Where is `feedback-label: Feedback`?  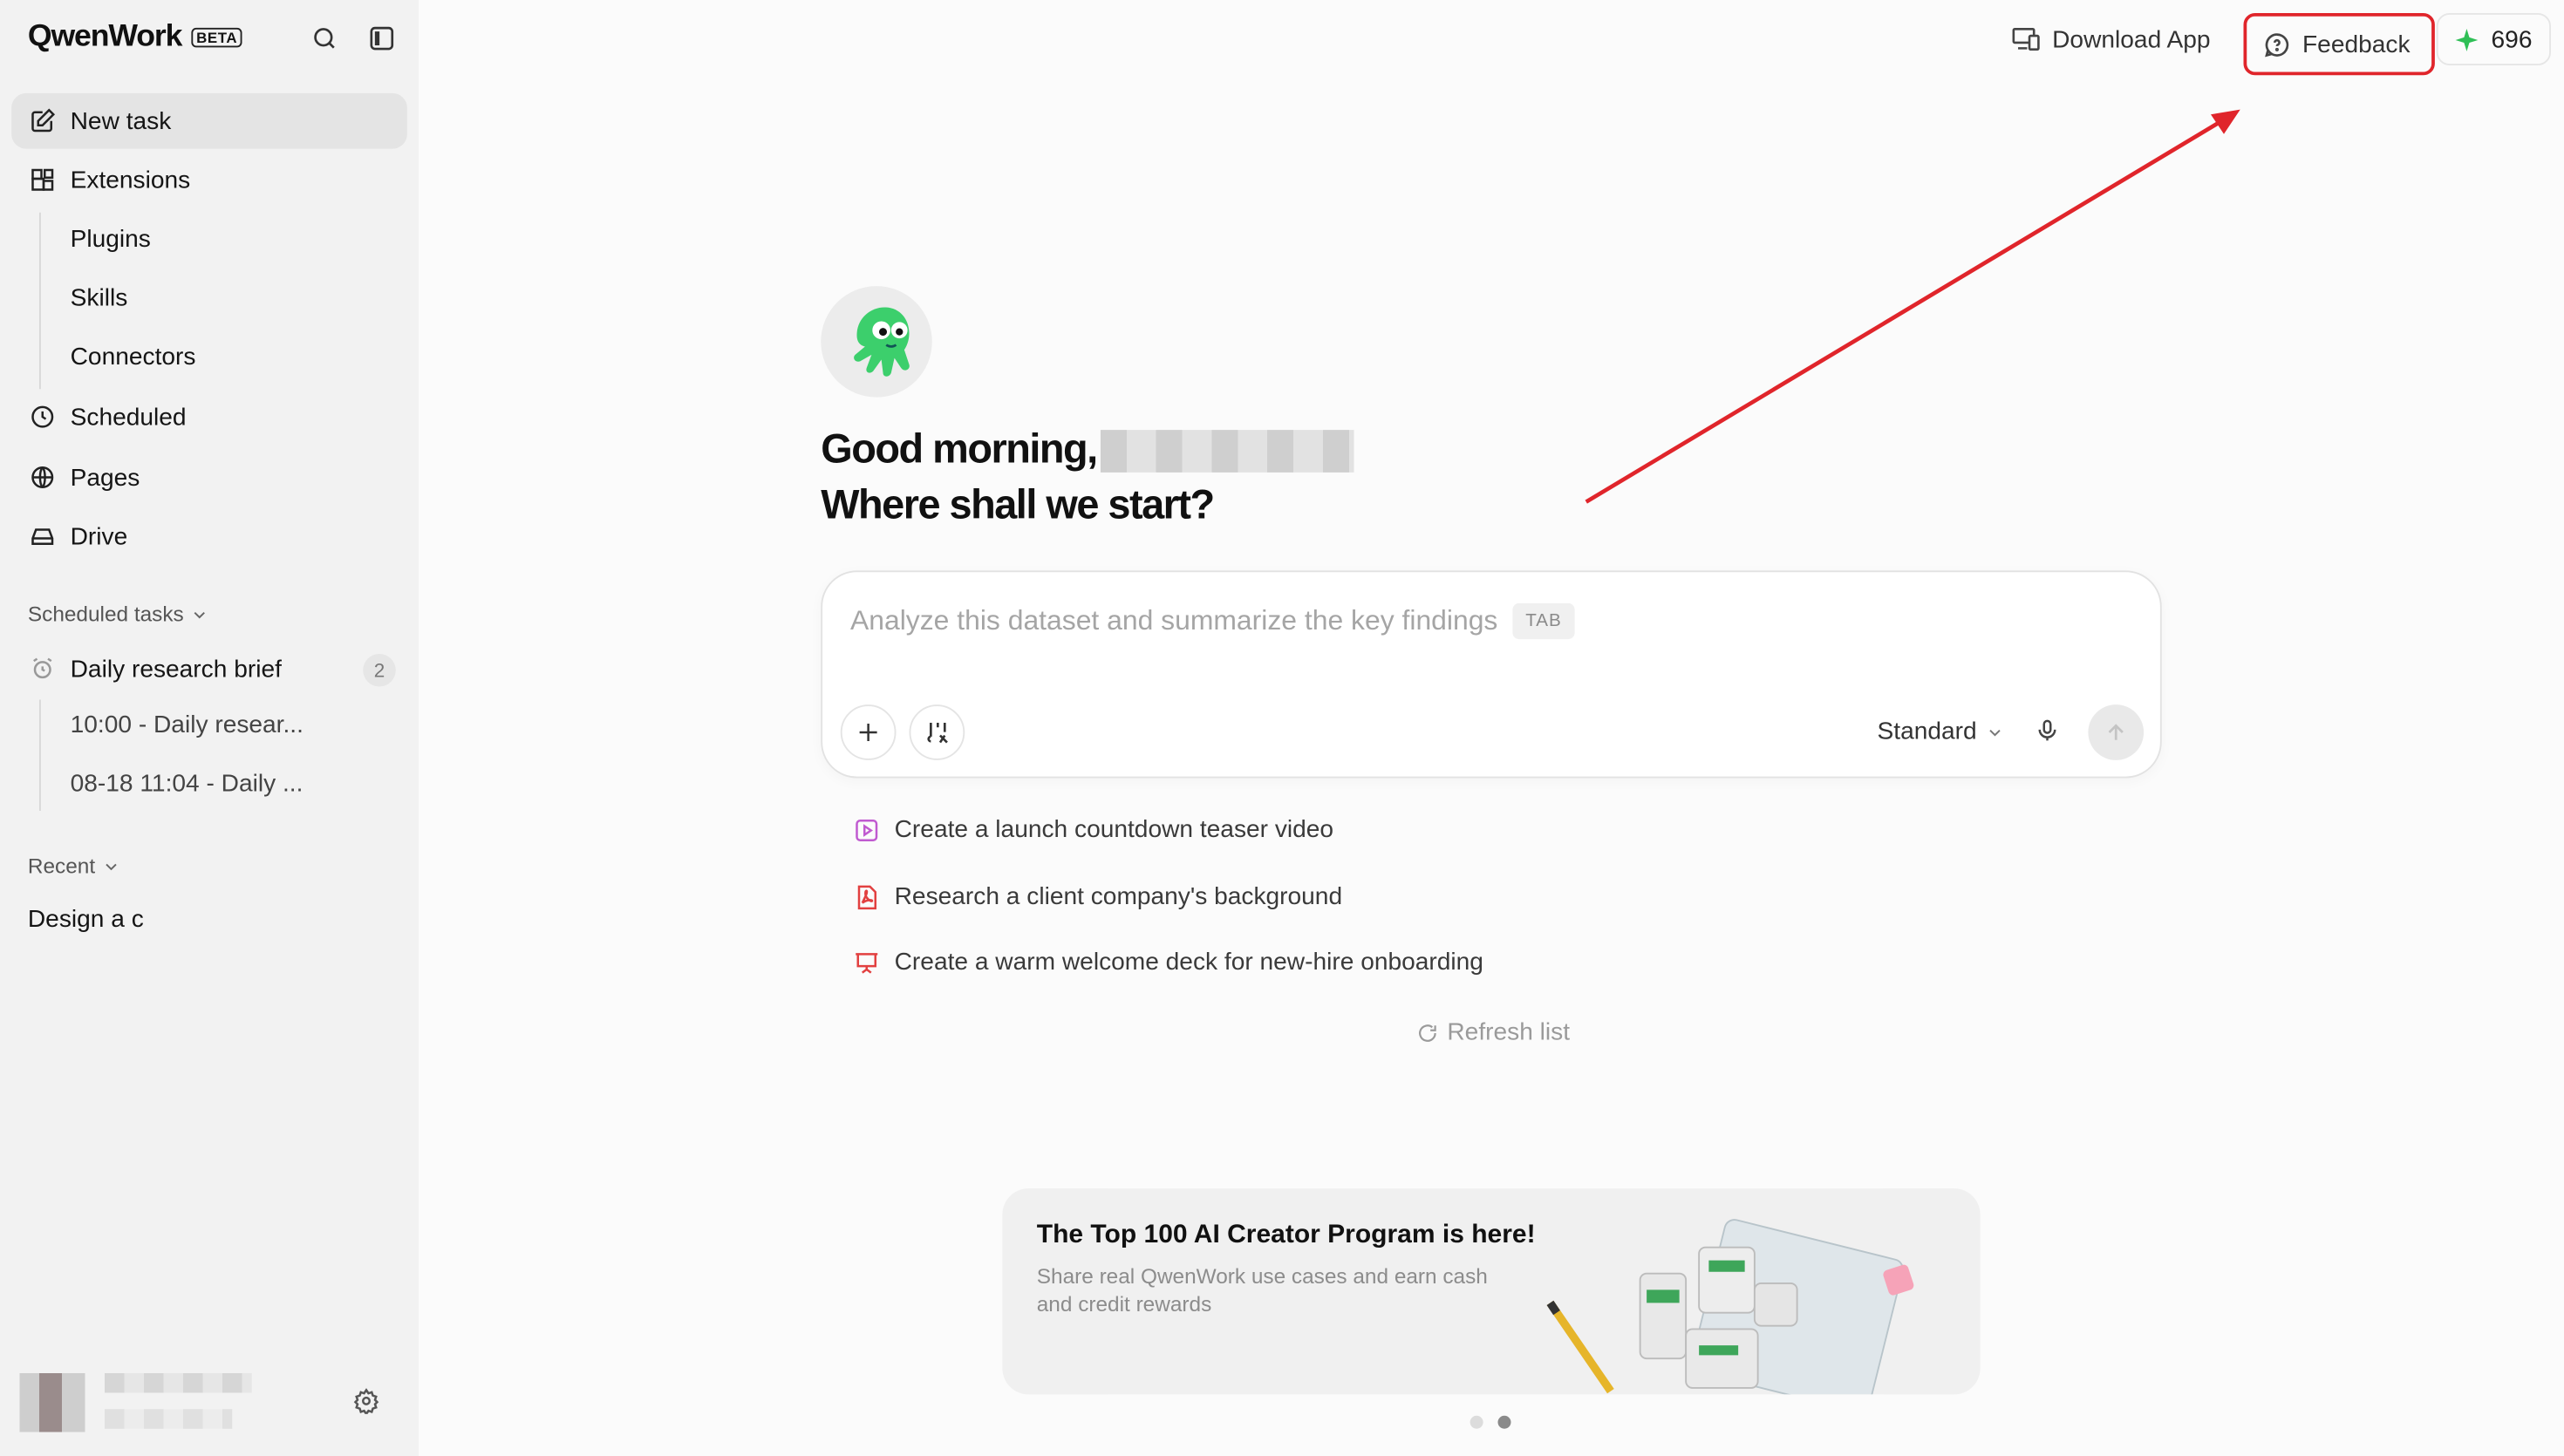
feedback-label: Feedback is located at coordinates (2356, 44).